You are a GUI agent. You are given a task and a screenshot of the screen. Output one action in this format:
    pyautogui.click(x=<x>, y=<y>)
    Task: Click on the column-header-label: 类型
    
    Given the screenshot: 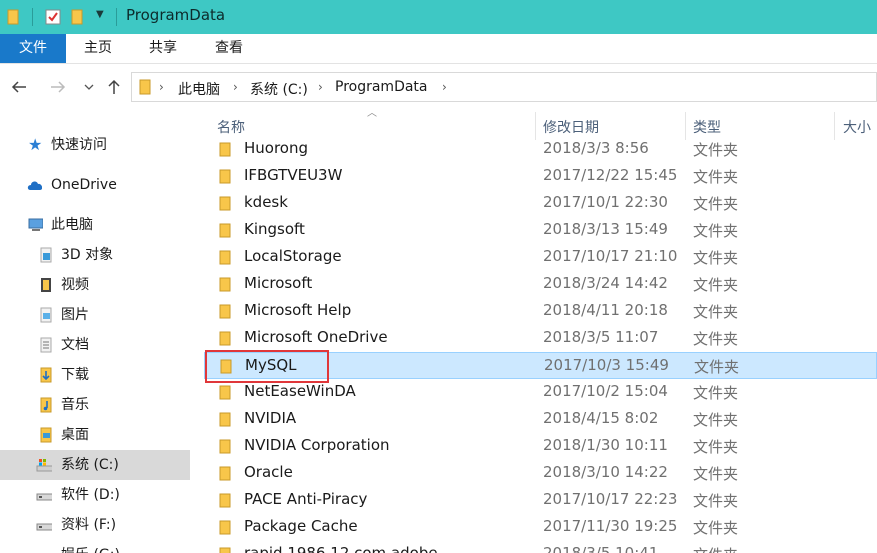 What is the action you would take?
    pyautogui.click(x=707, y=128)
    